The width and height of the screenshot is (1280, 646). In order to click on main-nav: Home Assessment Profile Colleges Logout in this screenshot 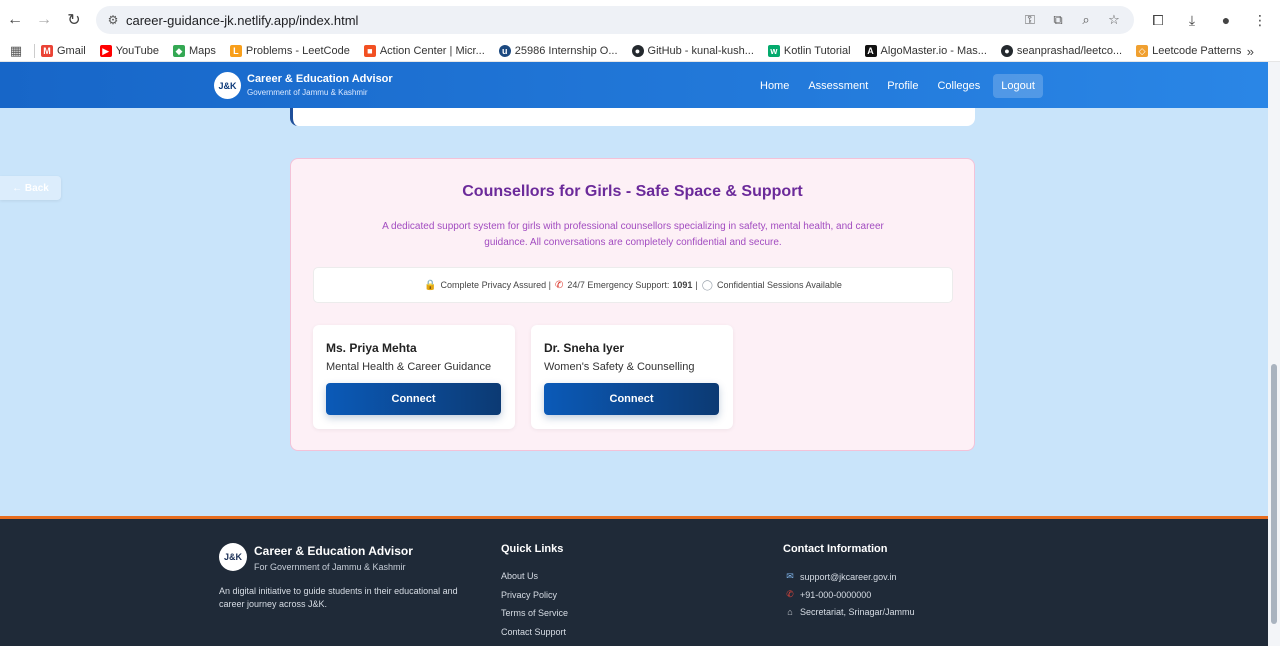, I will do `click(901, 86)`.